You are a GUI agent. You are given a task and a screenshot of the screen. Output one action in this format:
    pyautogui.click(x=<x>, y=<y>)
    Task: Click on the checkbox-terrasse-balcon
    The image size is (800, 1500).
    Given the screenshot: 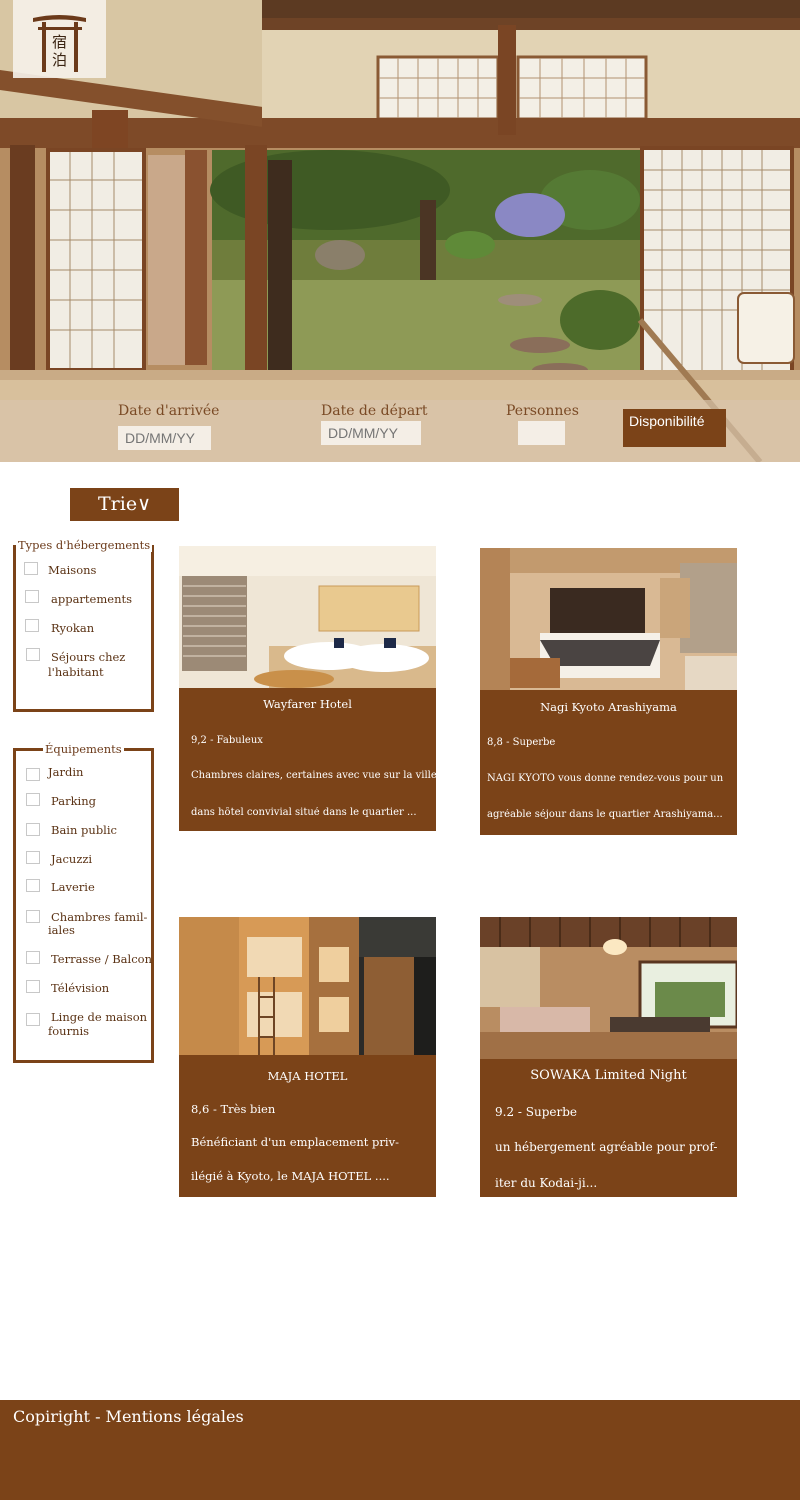 What is the action you would take?
    pyautogui.click(x=33, y=957)
    